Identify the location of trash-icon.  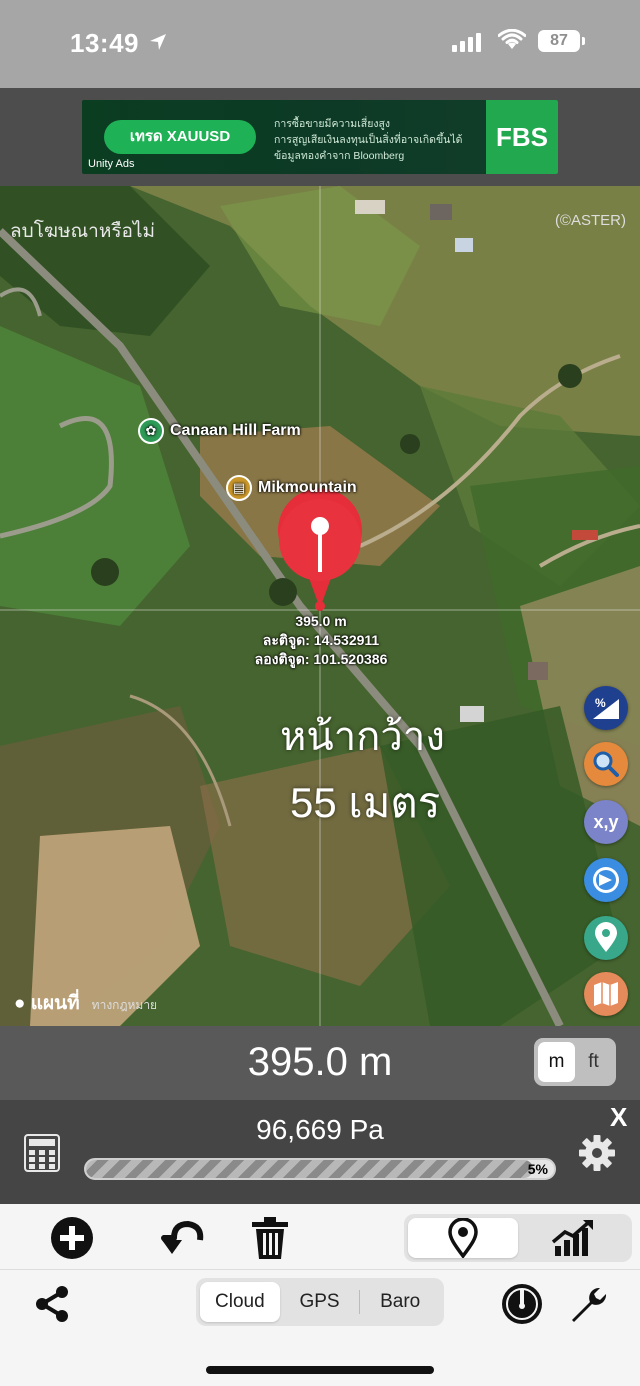
(270, 1238).